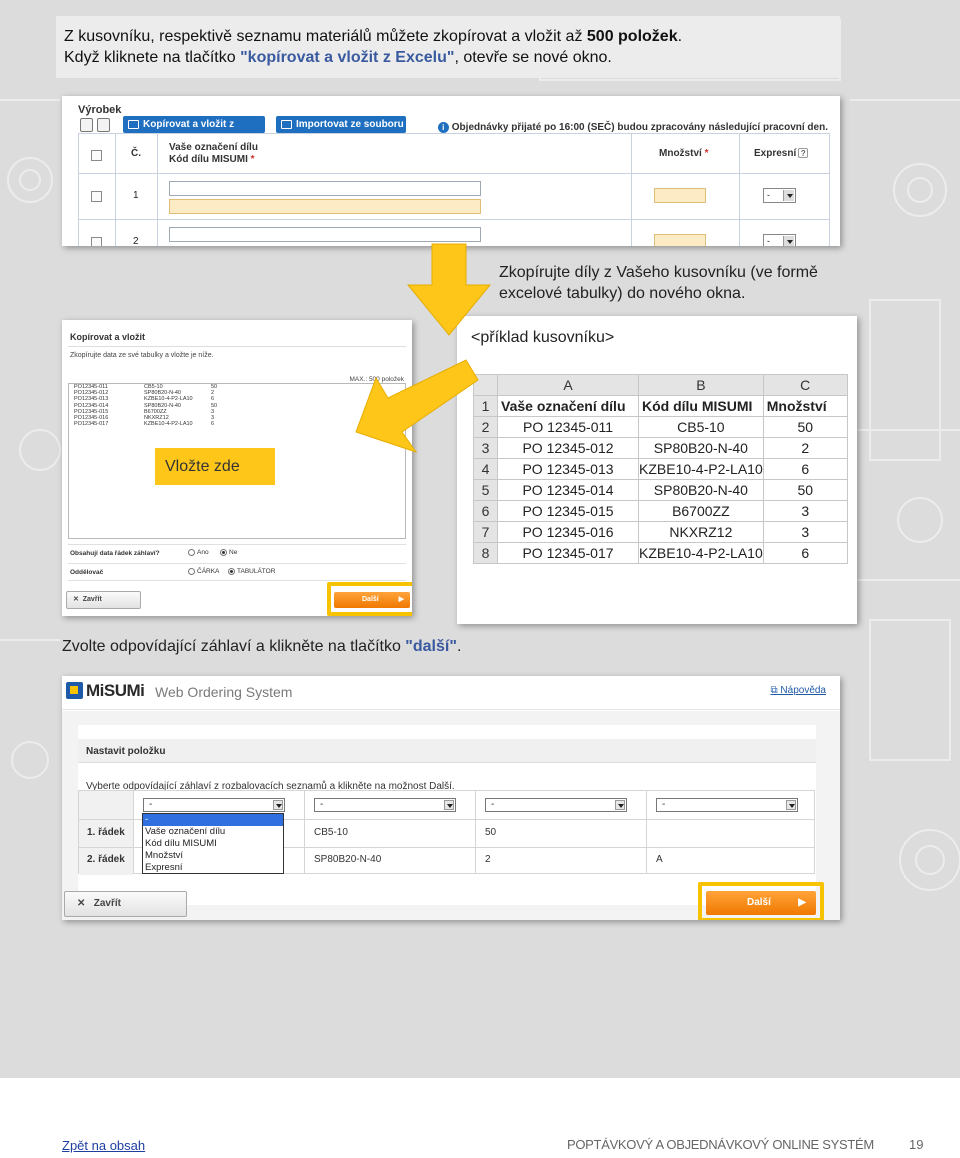  What do you see at coordinates (680, 36) in the screenshot?
I see `intro-line1-suffix: .` at bounding box center [680, 36].